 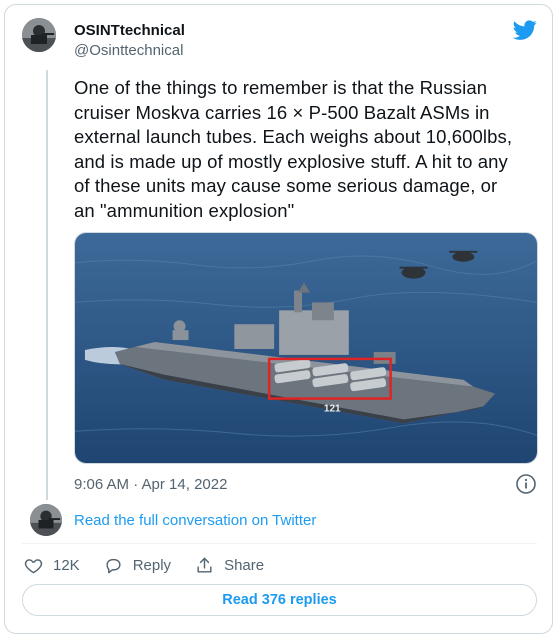 What do you see at coordinates (150, 484) in the screenshot?
I see `tweet-timestamp: 9:06 AM · Apr 14, 2022` at bounding box center [150, 484].